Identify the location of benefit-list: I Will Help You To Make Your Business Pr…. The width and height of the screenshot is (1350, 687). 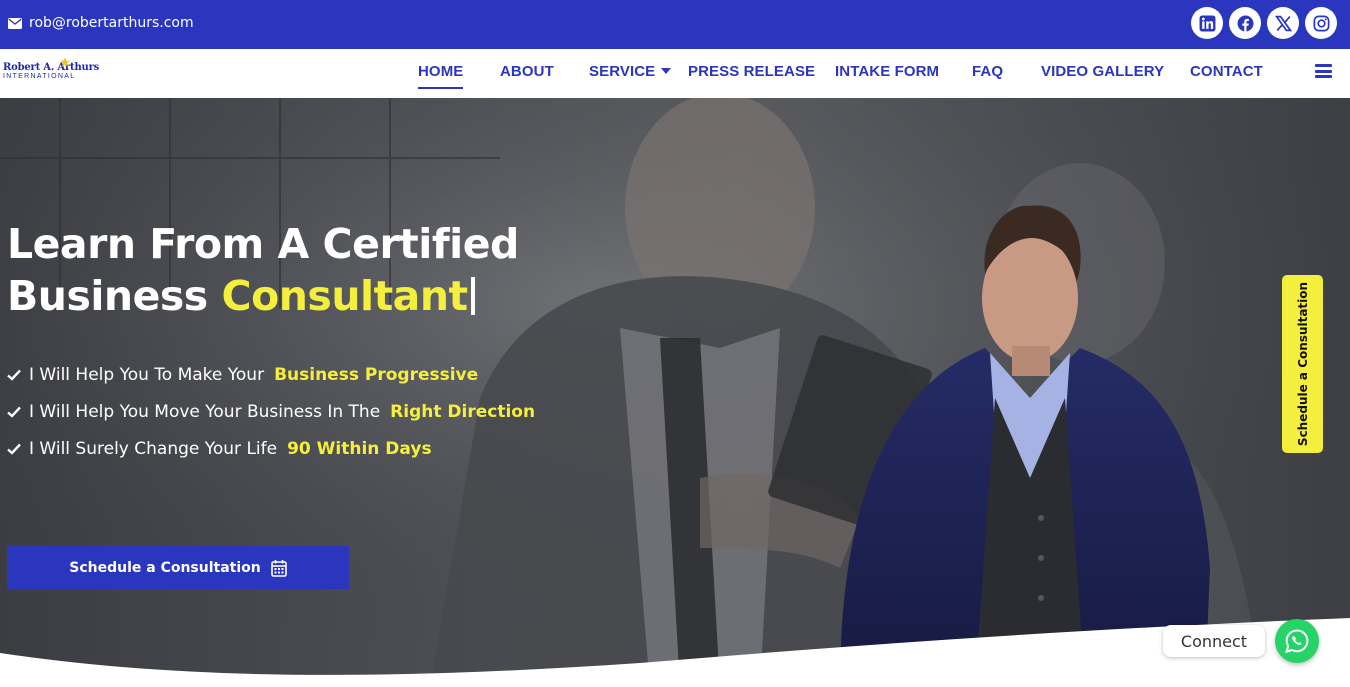
(271, 411).